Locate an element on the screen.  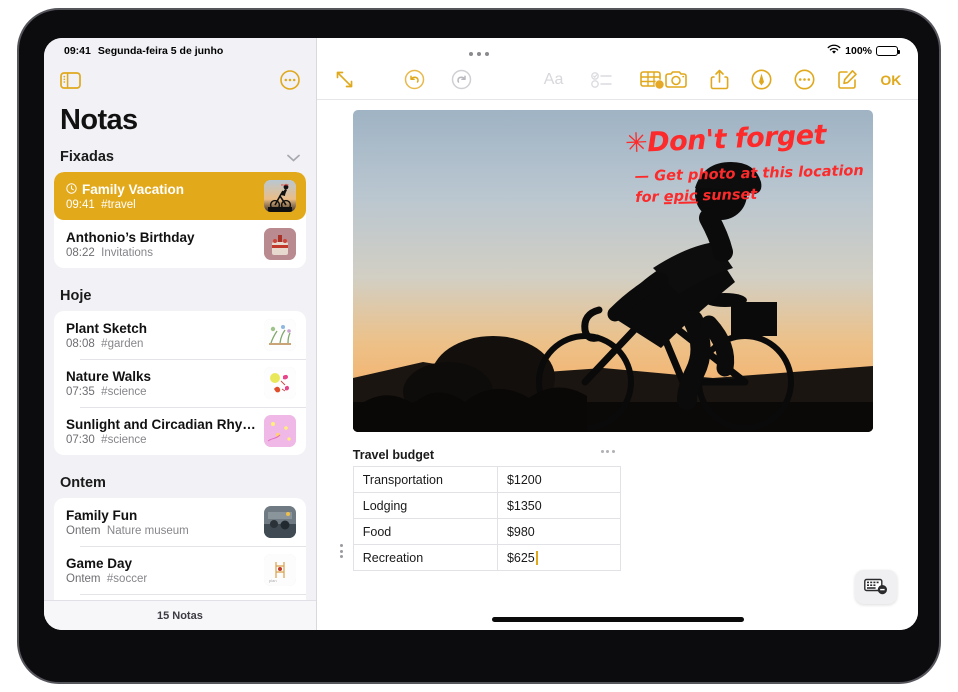
note-subtitle: Ontem #soccer is located at coordinates (161, 579).